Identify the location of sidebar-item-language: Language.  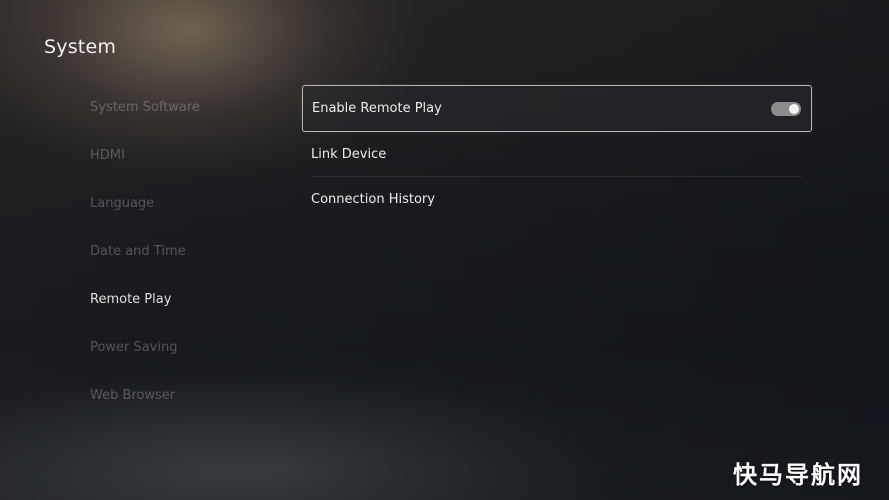
(185, 216).